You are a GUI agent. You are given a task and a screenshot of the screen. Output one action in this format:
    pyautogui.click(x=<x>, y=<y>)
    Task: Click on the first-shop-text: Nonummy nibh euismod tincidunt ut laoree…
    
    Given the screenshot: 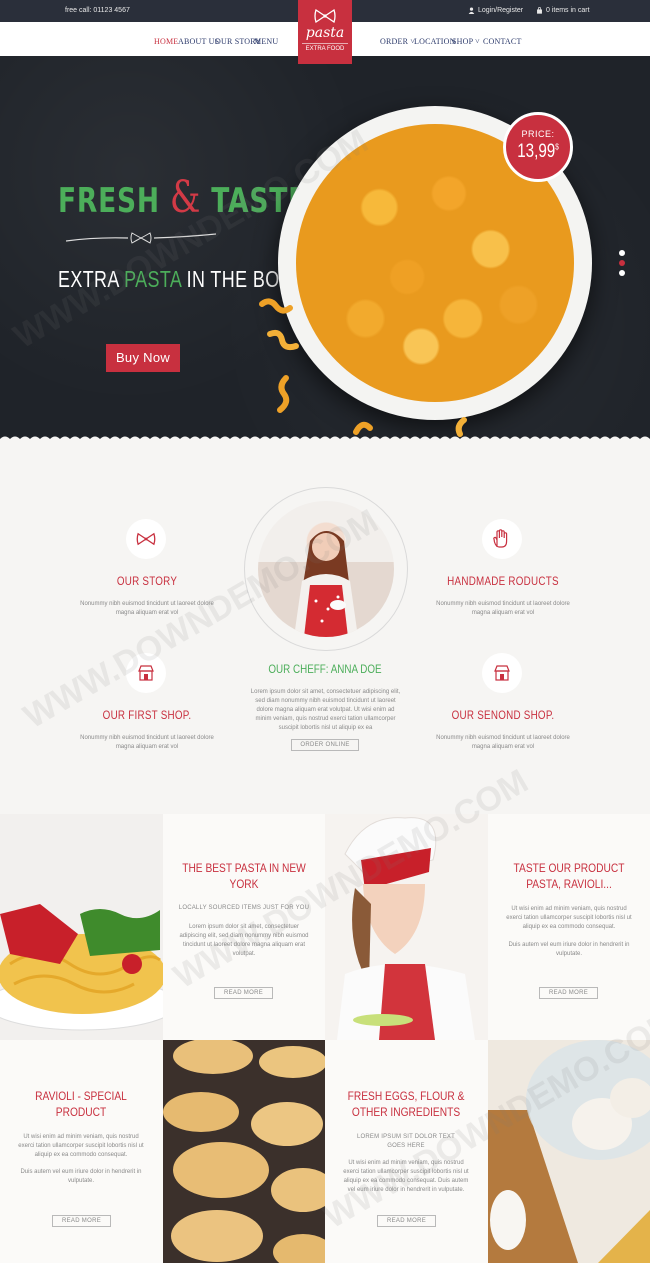 What is the action you would take?
    pyautogui.click(x=147, y=742)
    